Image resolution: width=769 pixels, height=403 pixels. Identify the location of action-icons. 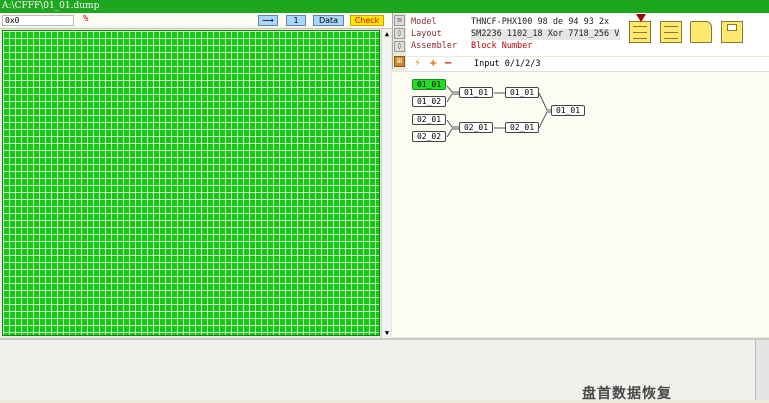
(694, 34).